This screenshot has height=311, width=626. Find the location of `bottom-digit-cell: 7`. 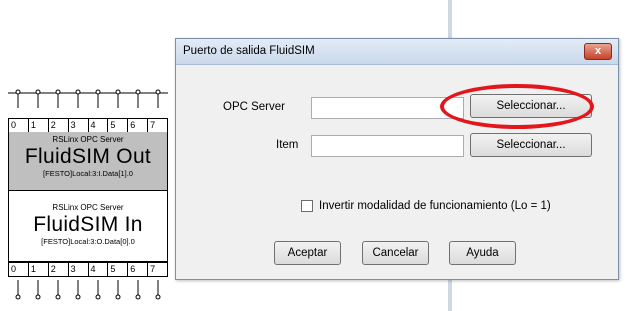

bottom-digit-cell: 7 is located at coordinates (153, 269).